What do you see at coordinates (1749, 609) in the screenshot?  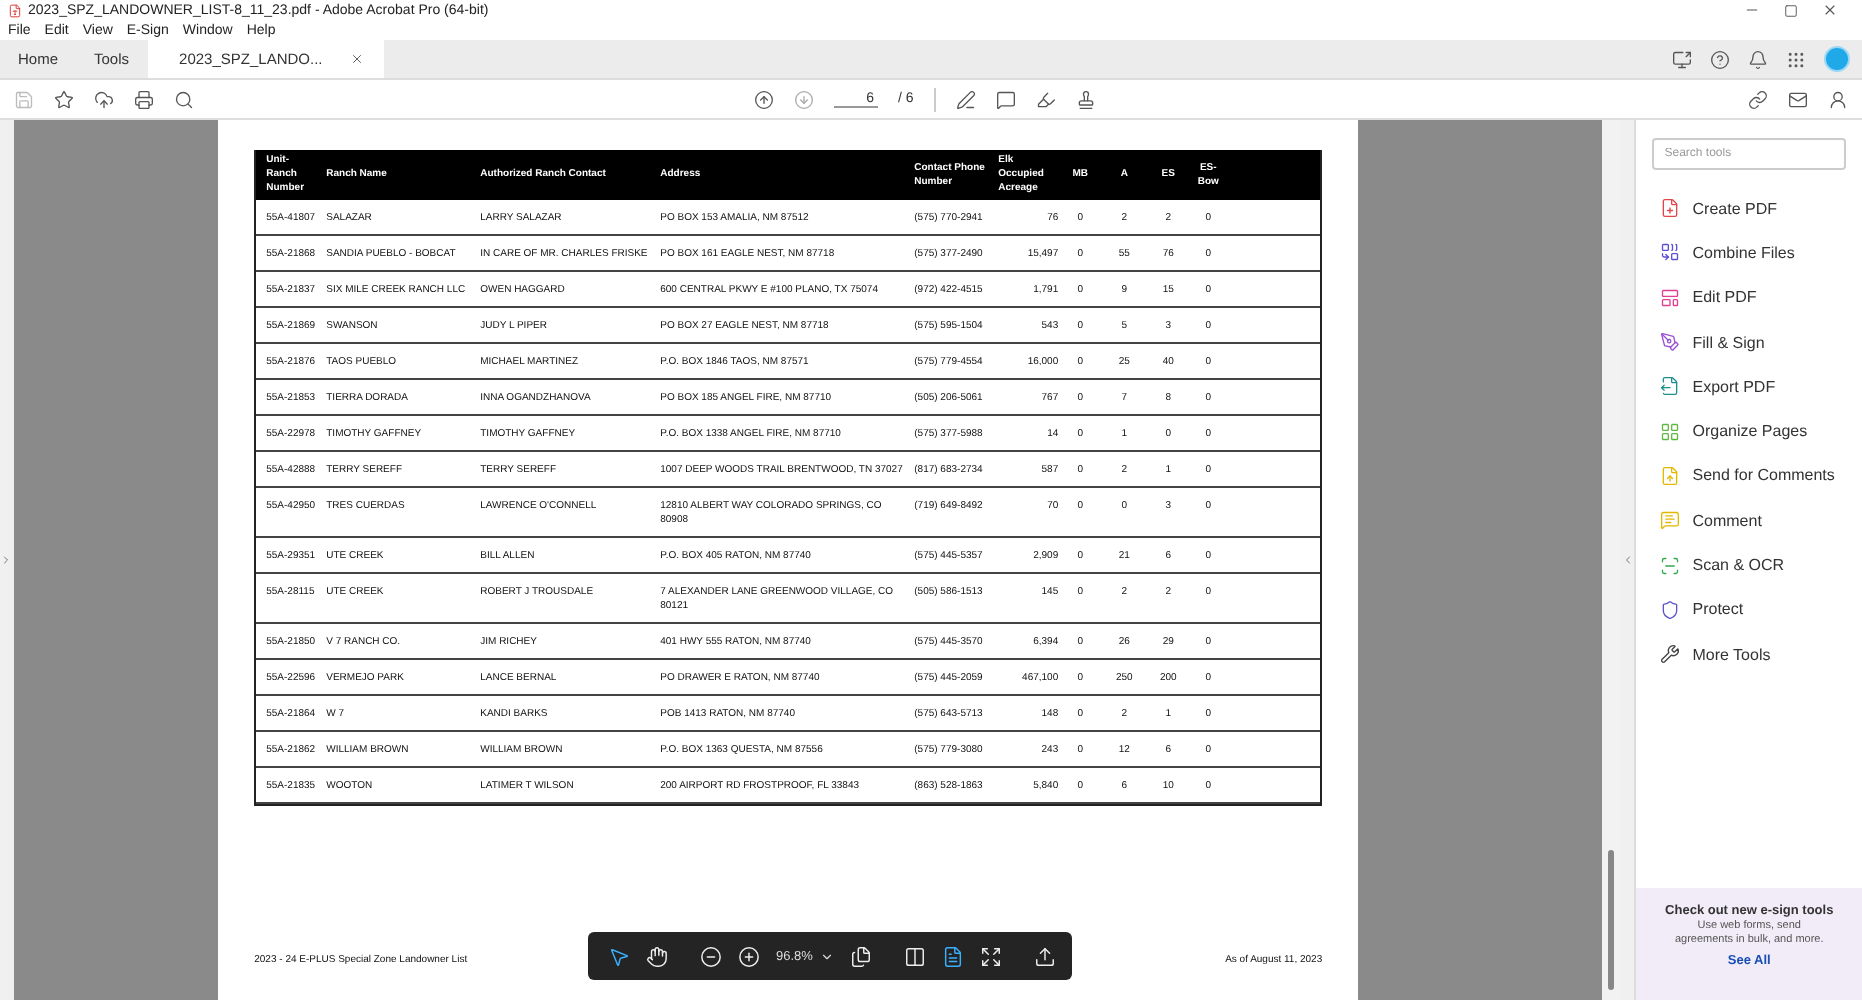 I see `tool-item: Protect` at bounding box center [1749, 609].